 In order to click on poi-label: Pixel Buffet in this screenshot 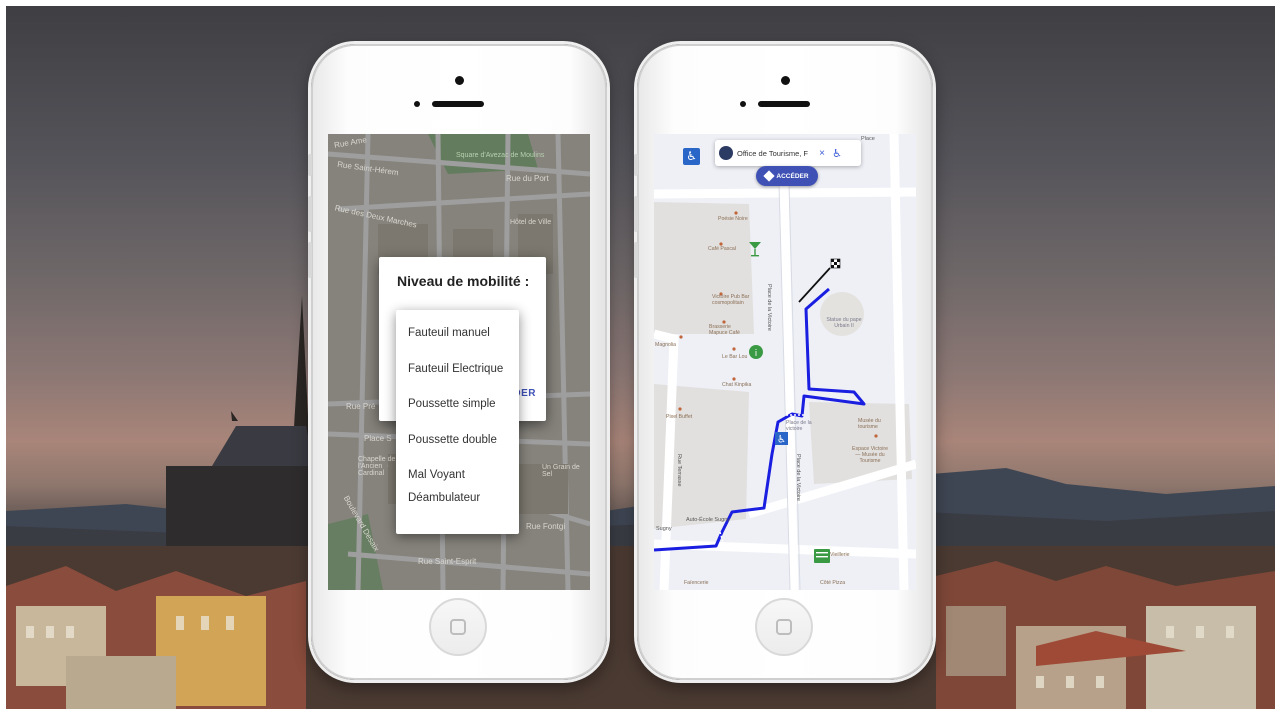, I will do `click(679, 417)`.